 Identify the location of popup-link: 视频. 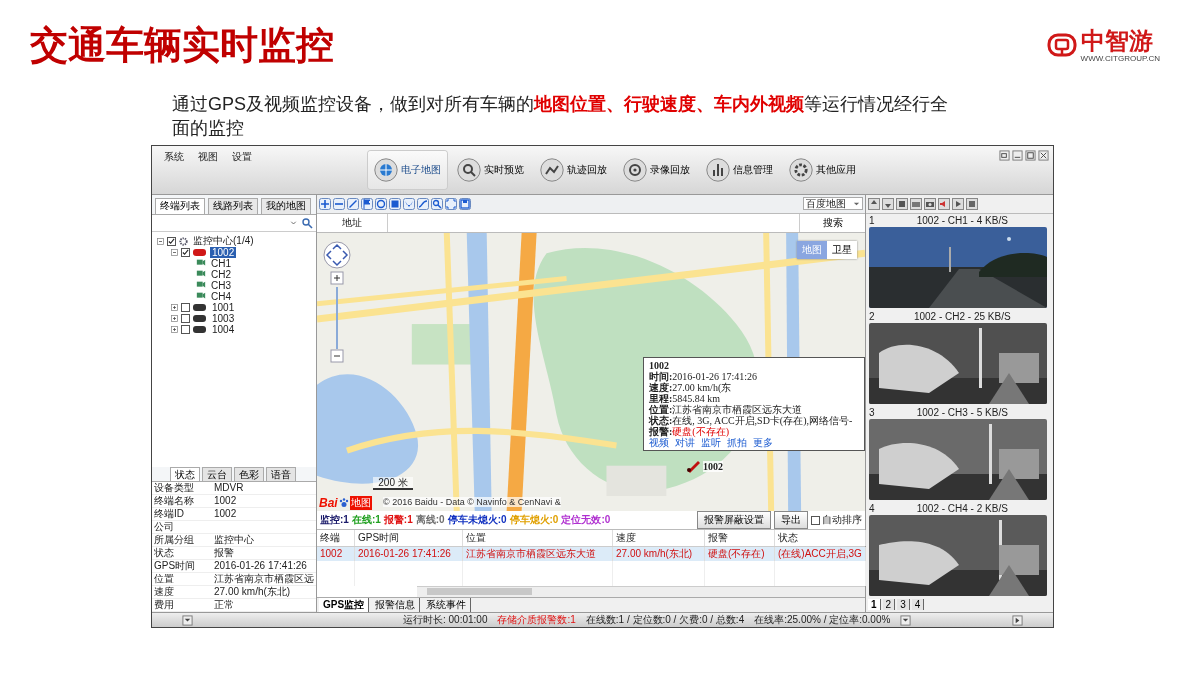
(659, 442).